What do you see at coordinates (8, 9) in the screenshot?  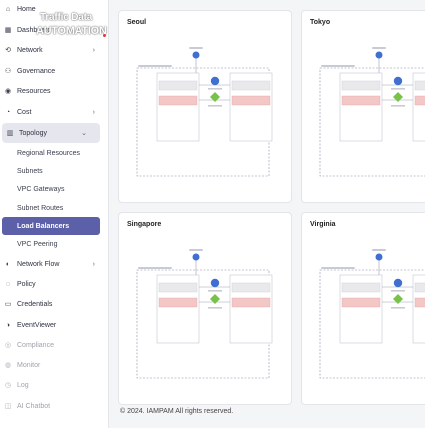 I see `home-icon: ⌂` at bounding box center [8, 9].